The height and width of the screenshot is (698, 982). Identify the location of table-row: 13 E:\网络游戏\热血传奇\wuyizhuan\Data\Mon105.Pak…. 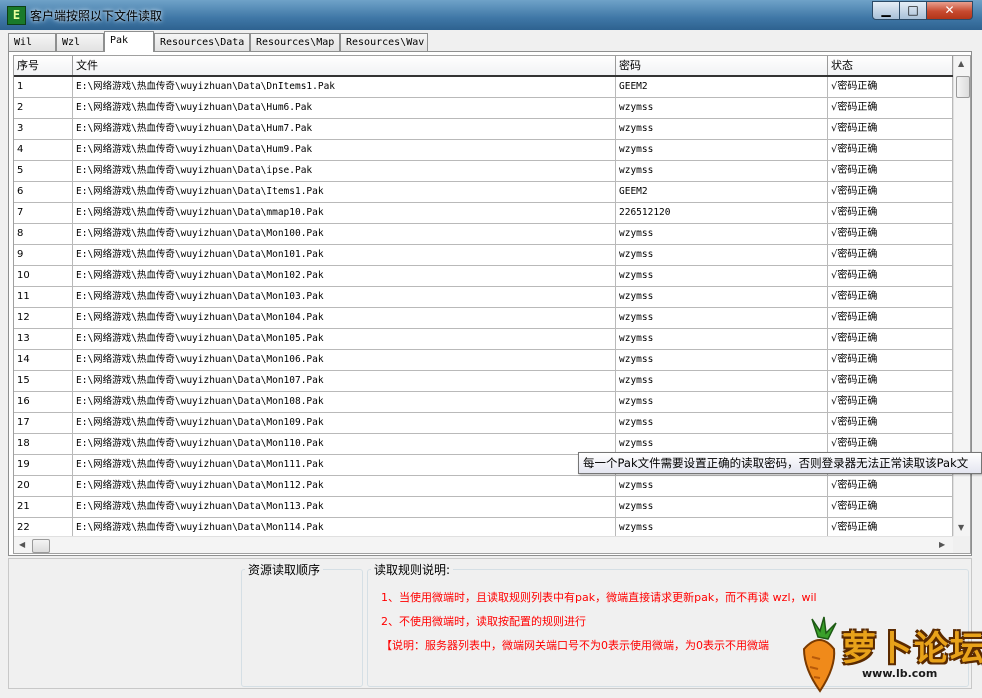
(483, 339).